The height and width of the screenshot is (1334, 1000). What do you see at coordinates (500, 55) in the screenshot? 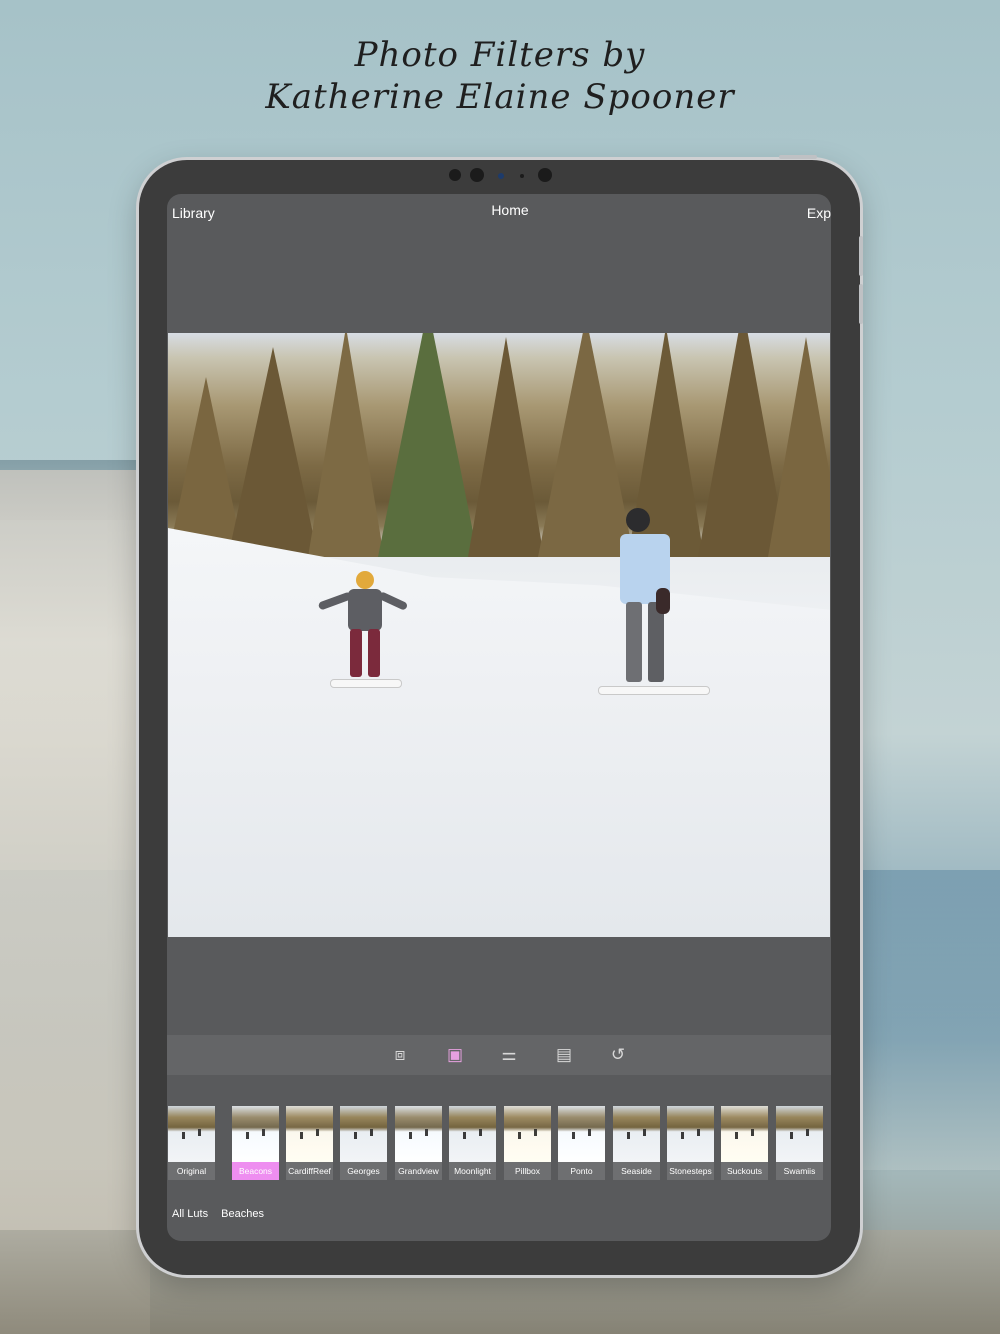
I see `headline-line-1: Photo Filters by` at bounding box center [500, 55].